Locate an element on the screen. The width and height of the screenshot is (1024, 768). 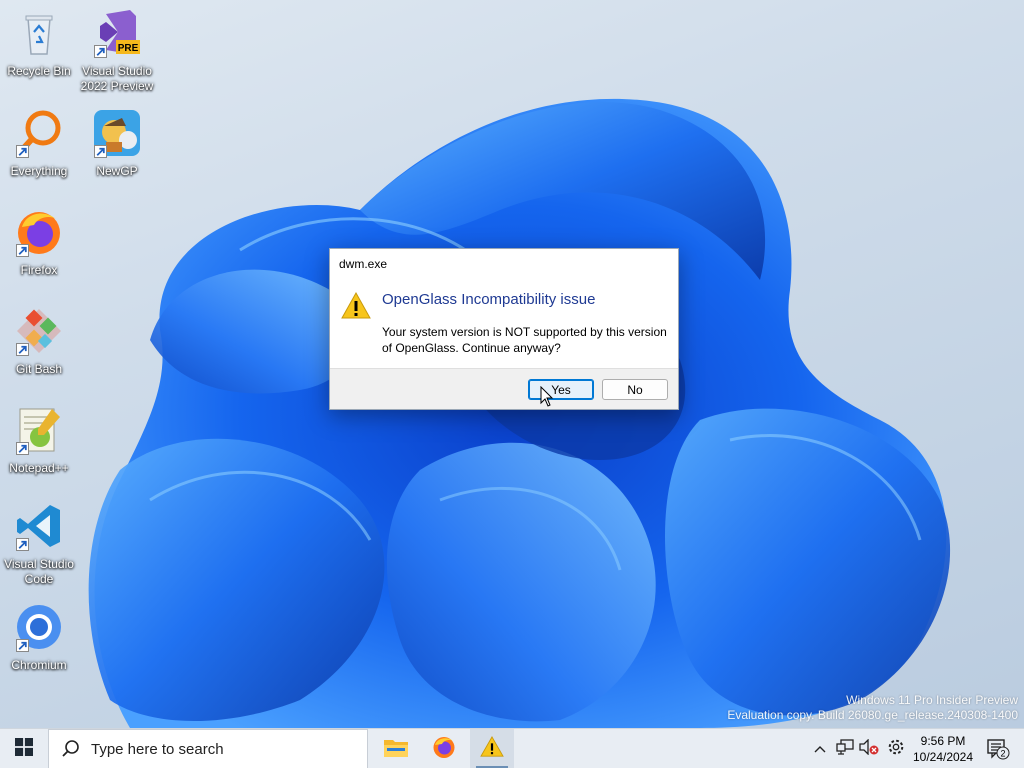
watermark-line: Windows 11 Pro Insider Preview is located at coordinates (932, 700).